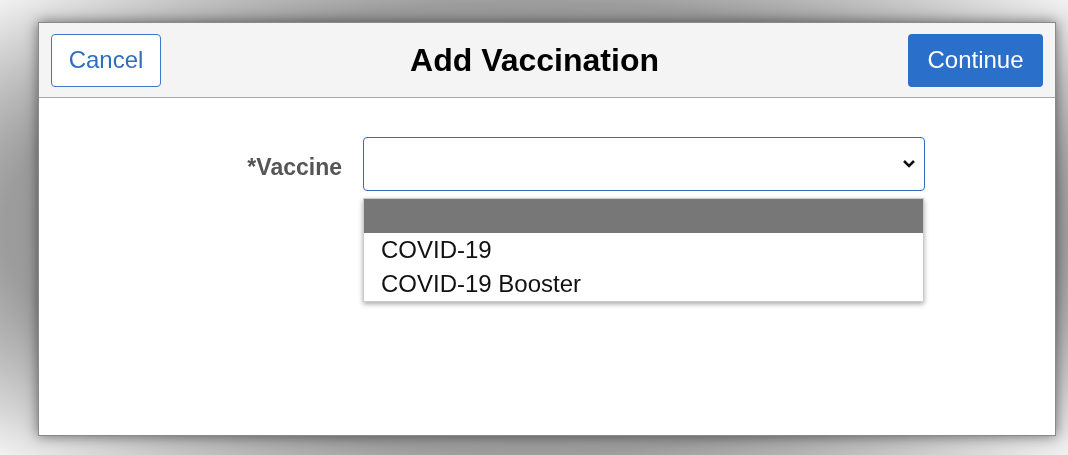 Image resolution: width=1068 pixels, height=455 pixels. Describe the element at coordinates (643, 284) in the screenshot. I see `dropdown-option: COVID-19 Booster` at that location.